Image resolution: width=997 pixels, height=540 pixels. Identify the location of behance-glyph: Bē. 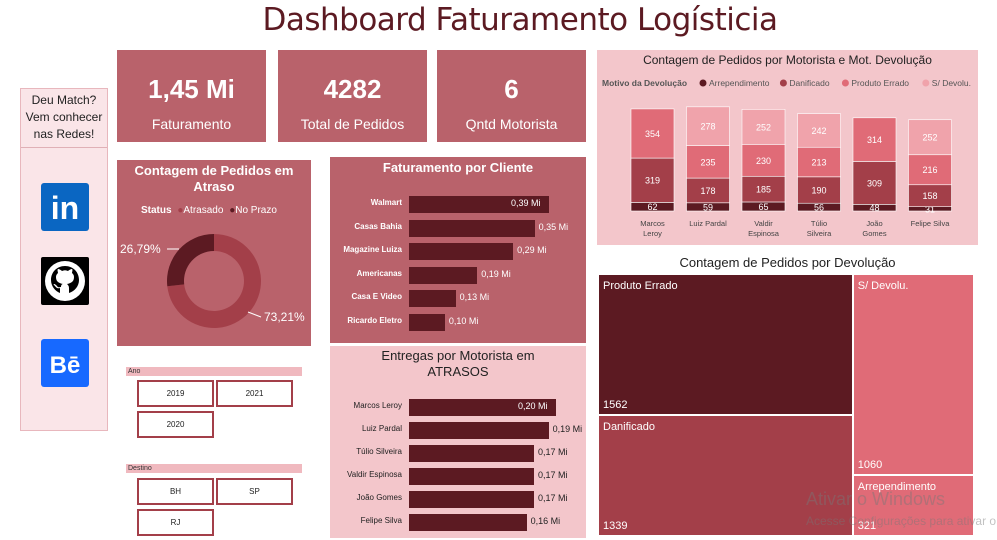
(65, 365).